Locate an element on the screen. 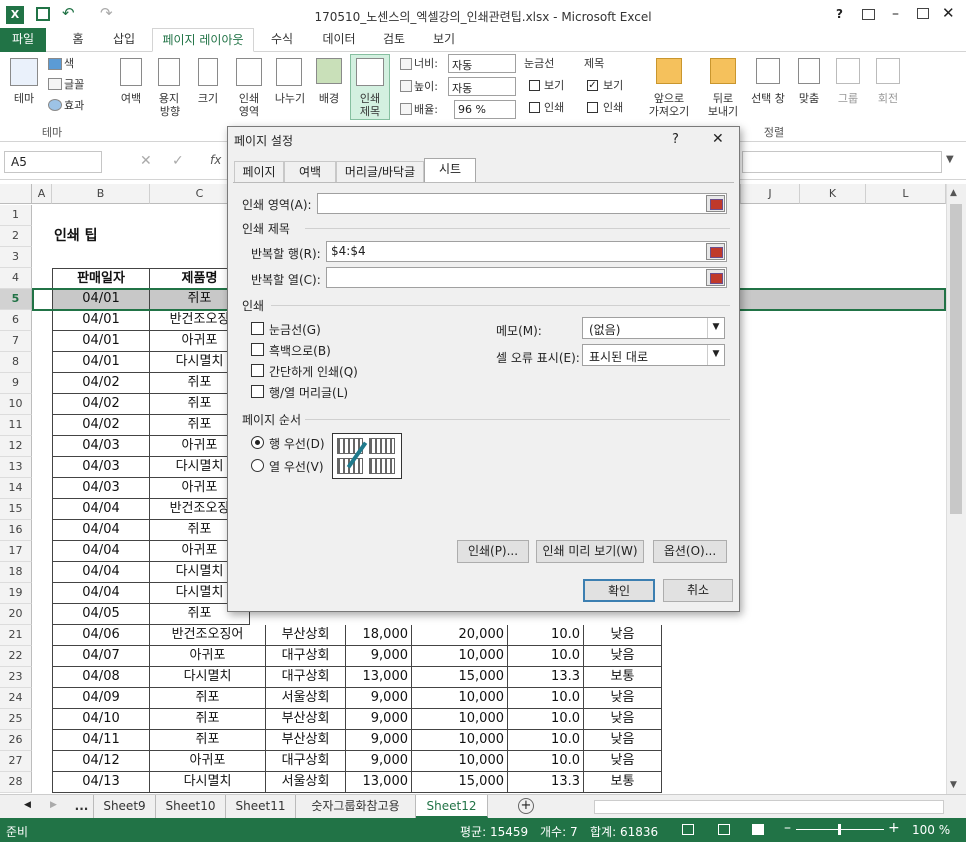 This screenshot has height=842, width=966. row-header: 10 is located at coordinates (16, 404).